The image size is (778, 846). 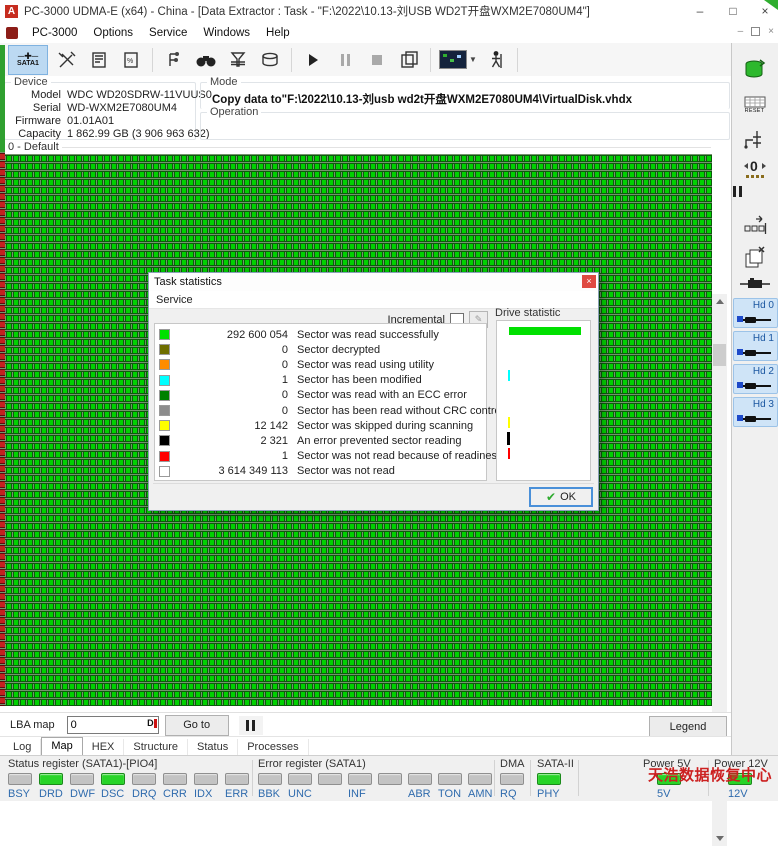 What do you see at coordinates (274, 440) in the screenshot?
I see `stat-value: 2 321` at bounding box center [274, 440].